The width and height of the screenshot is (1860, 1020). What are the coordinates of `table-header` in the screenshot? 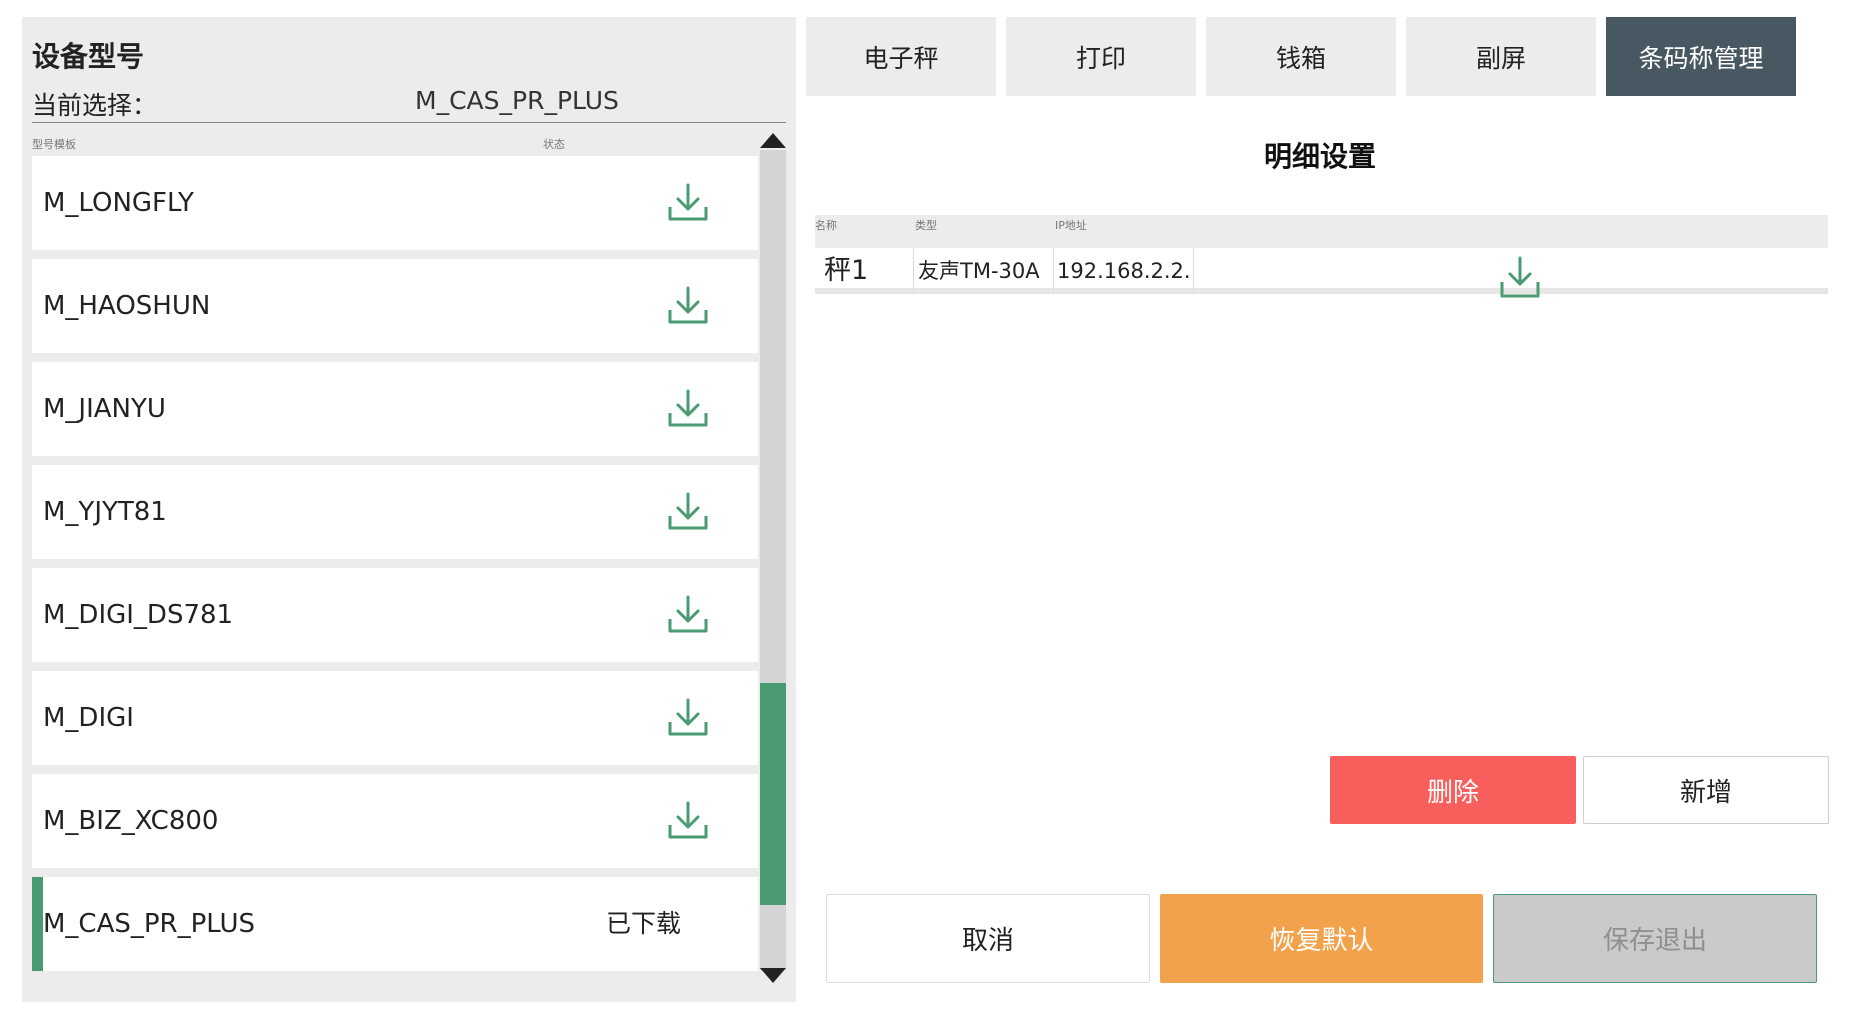 It's located at (1321, 231).